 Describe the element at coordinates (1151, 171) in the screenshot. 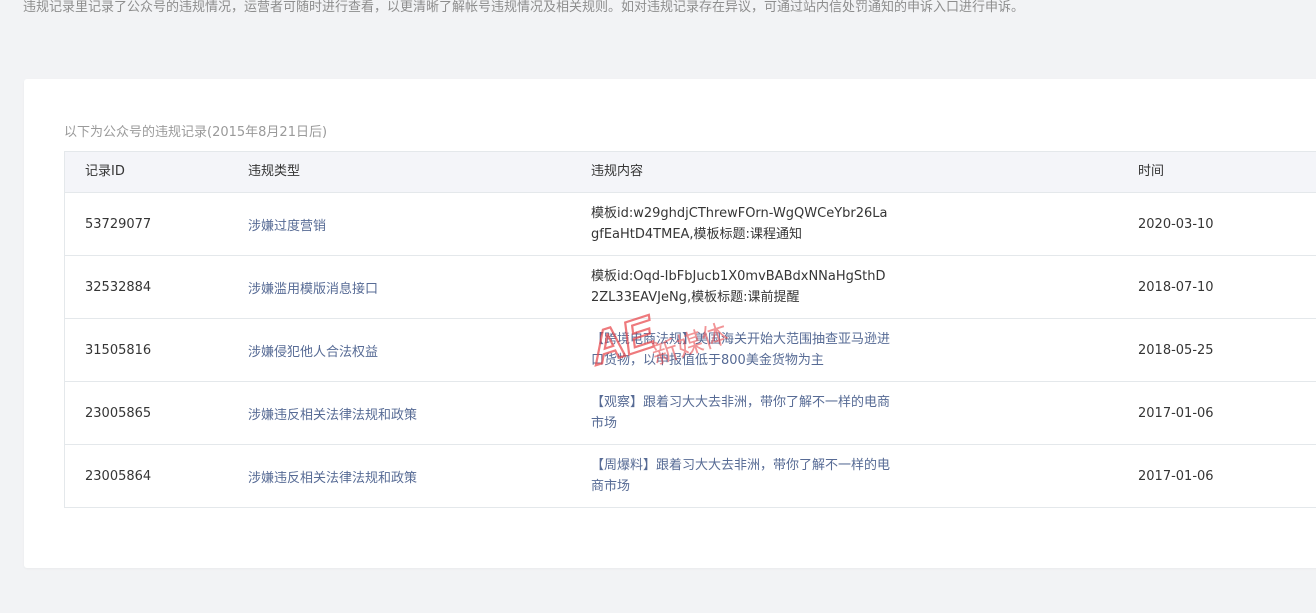

I see `header-time: 时间` at that location.